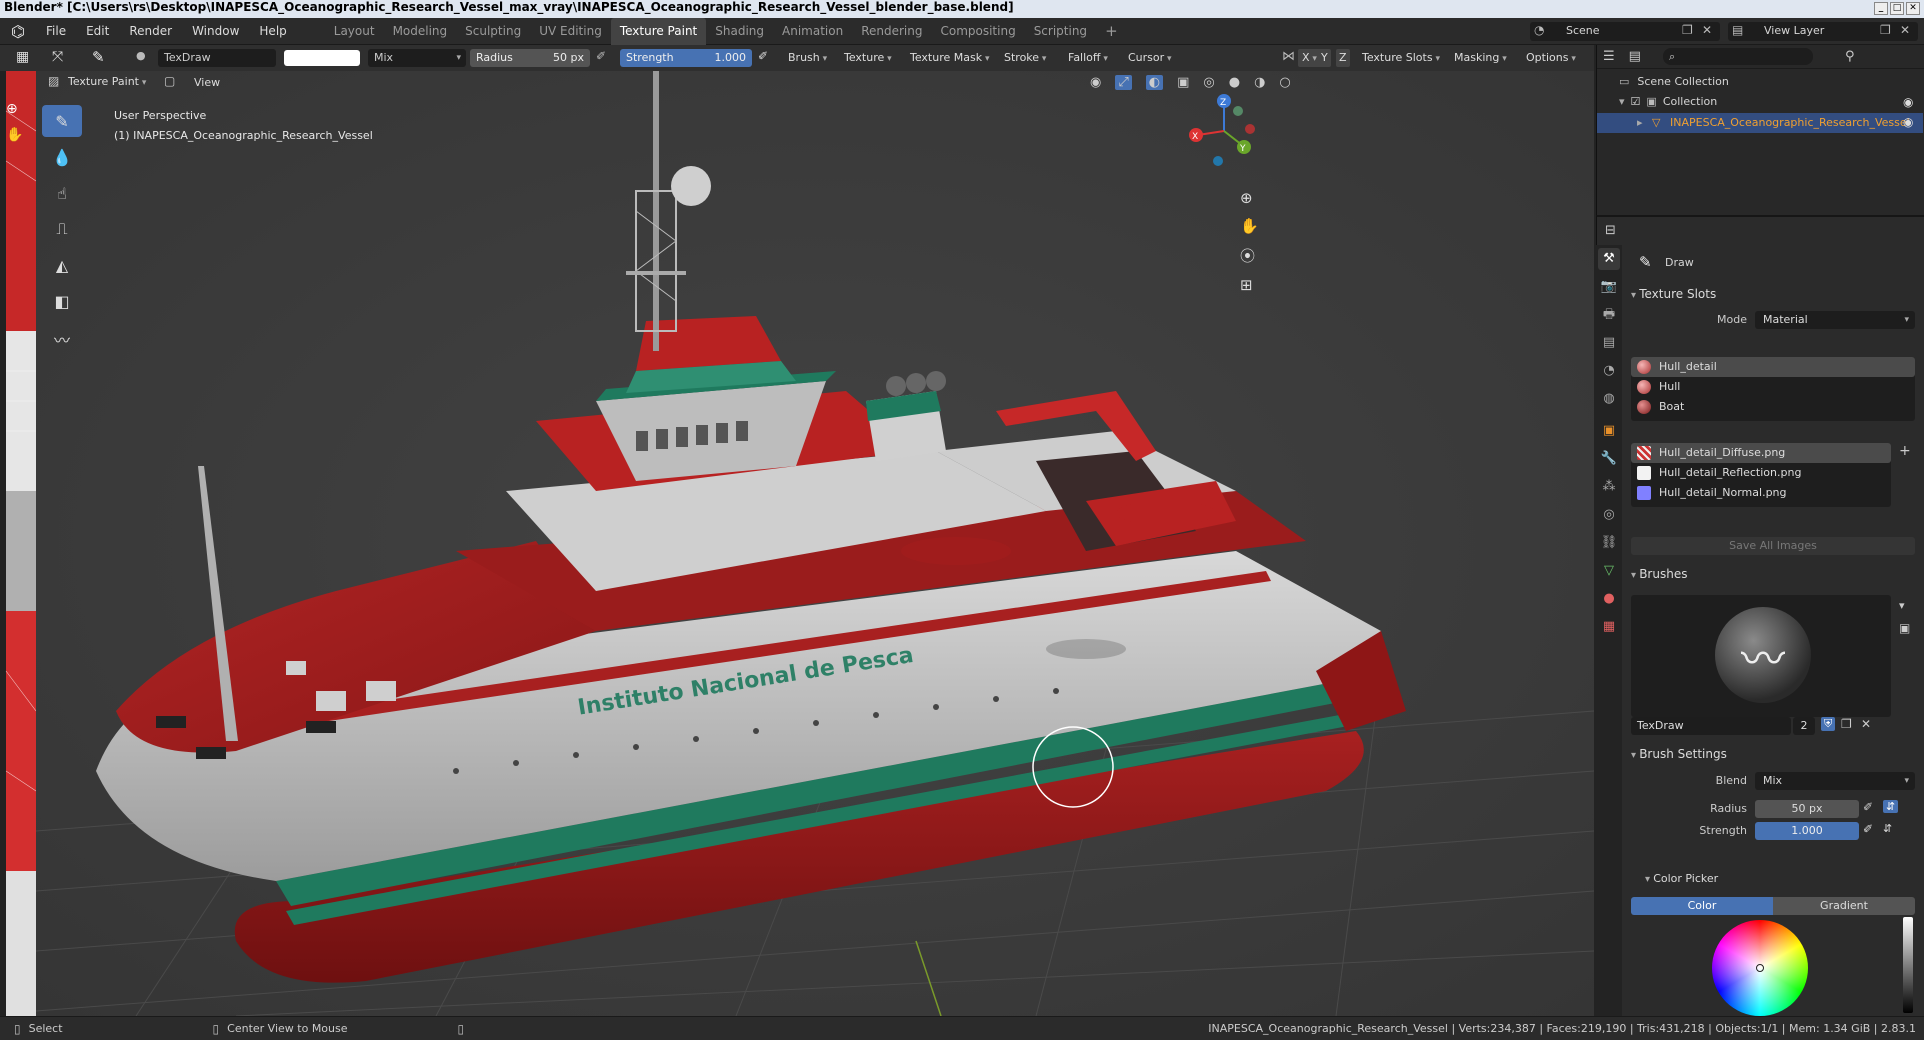 This screenshot has width=1924, height=1040. What do you see at coordinates (530, 58) in the screenshot?
I see `radius-field: Radius 50 px` at bounding box center [530, 58].